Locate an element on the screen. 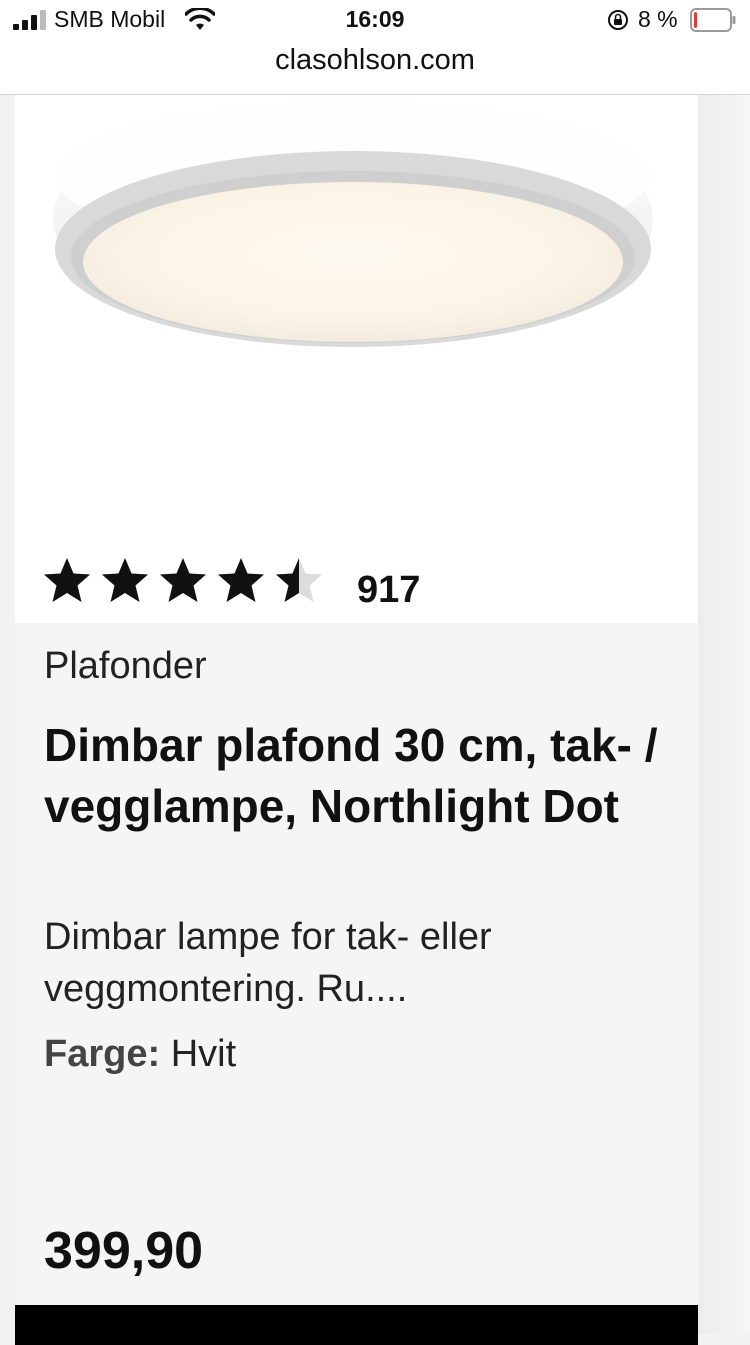  product-price: 399,90 is located at coordinates (124, 1251).